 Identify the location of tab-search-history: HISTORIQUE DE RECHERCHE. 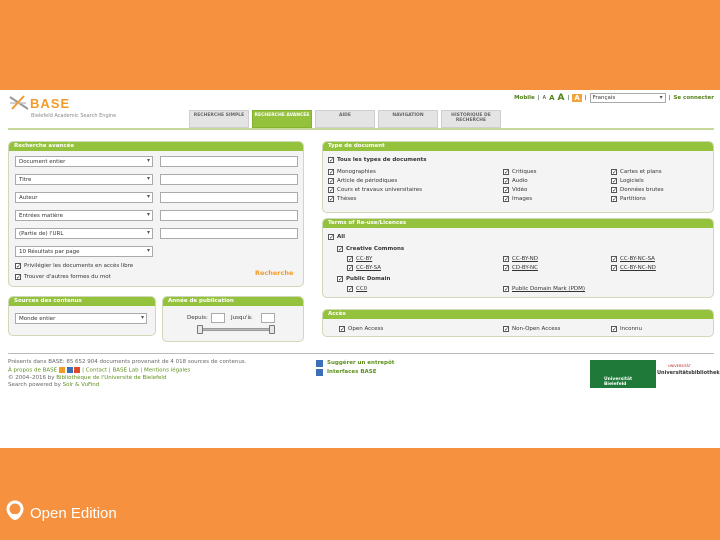
(471, 119).